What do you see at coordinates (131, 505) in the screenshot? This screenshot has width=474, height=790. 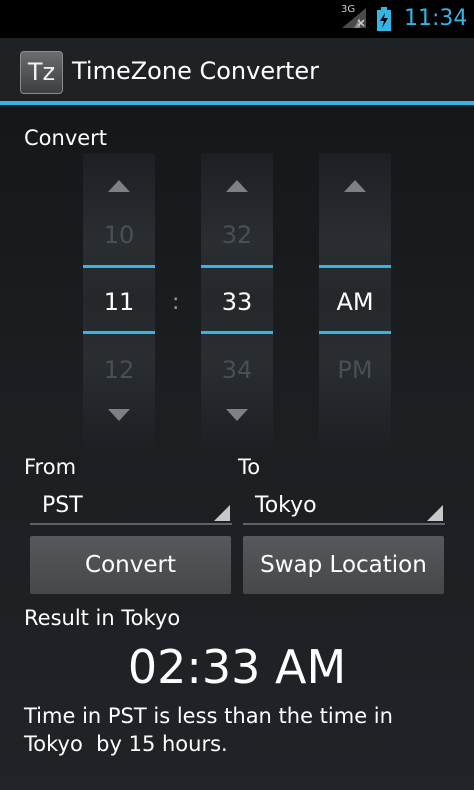 I see `from-timezone-spinner: PST` at bounding box center [131, 505].